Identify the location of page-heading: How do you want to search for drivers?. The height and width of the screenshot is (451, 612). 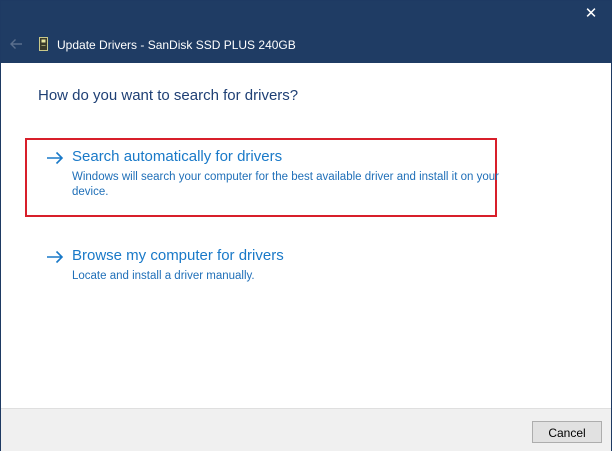
(168, 95).